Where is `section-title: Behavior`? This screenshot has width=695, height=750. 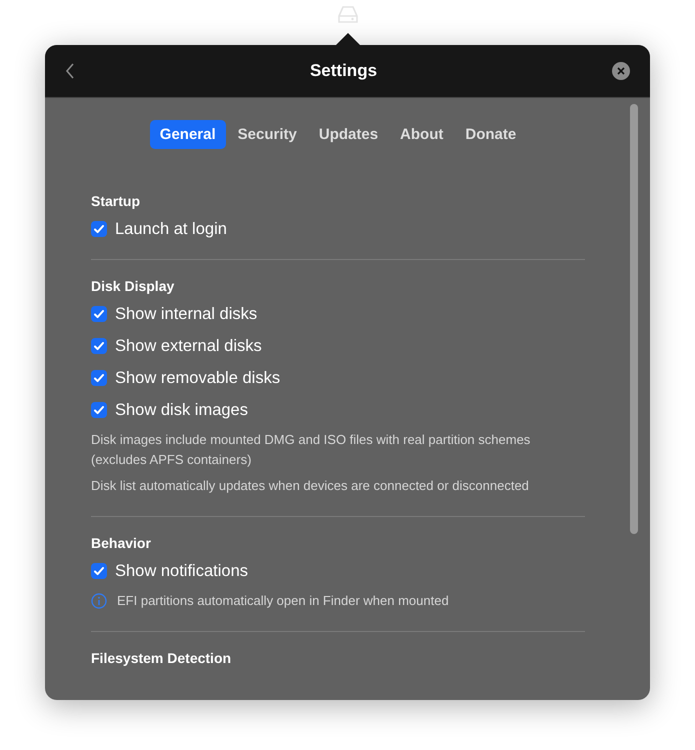 section-title: Behavior is located at coordinates (121, 543).